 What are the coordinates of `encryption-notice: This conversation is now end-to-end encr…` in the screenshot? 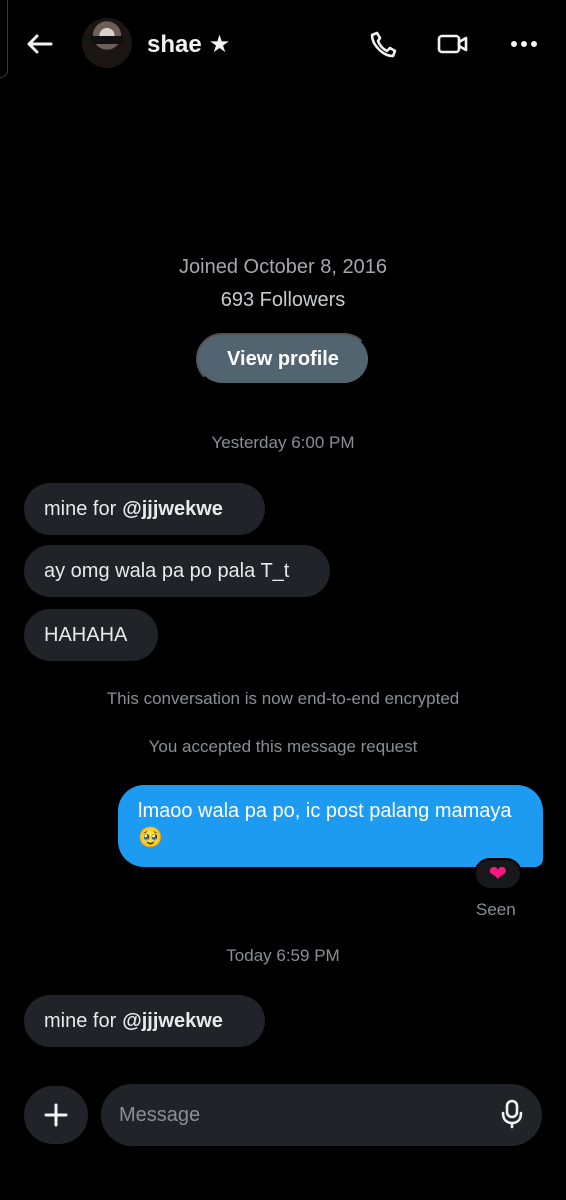 It's located at (283, 698).